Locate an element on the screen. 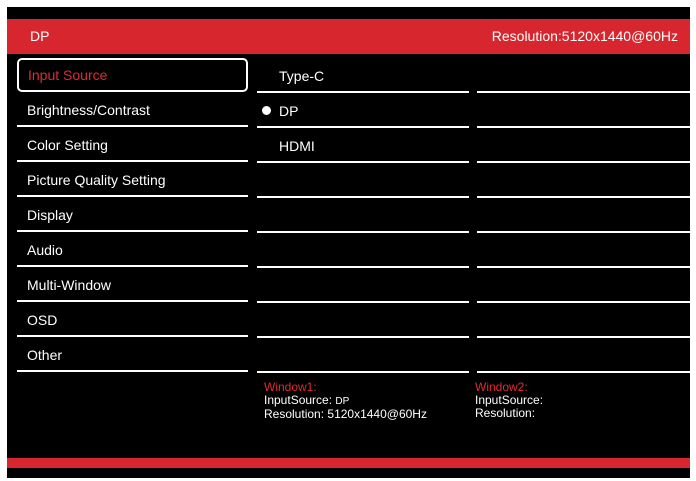 Image resolution: width=696 pixels, height=481 pixels. current-resolution: Resolution:5120x1440@60Hz is located at coordinates (584, 36).